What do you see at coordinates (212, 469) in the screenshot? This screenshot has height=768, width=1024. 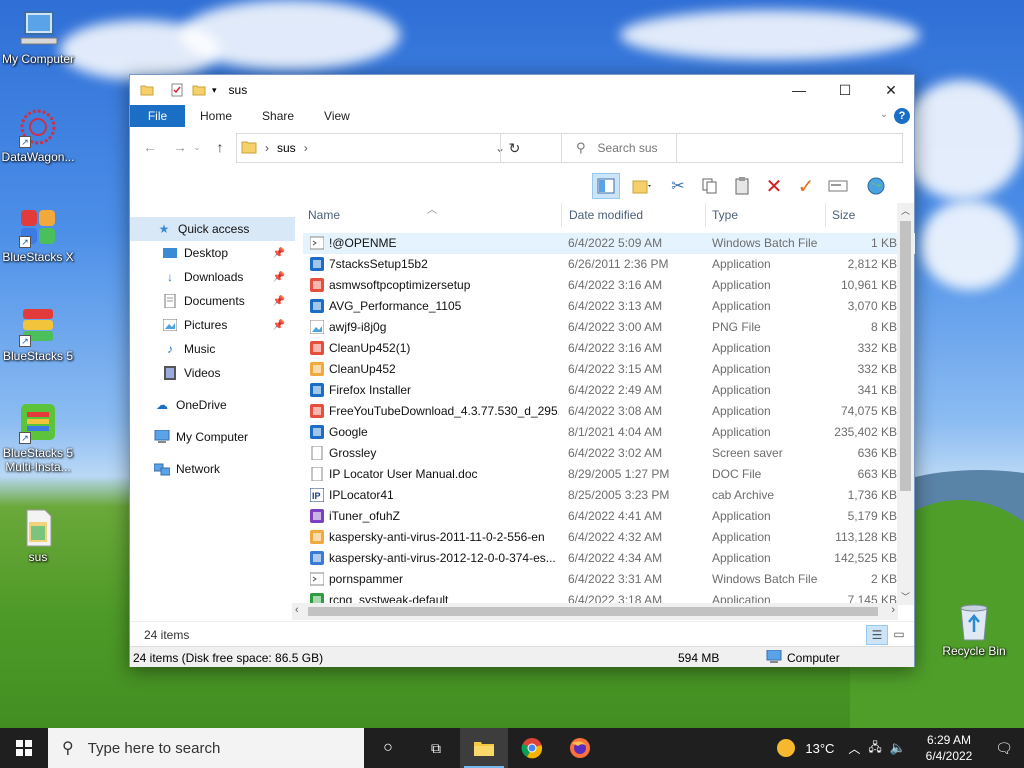 I see `nav-network: Network` at bounding box center [212, 469].